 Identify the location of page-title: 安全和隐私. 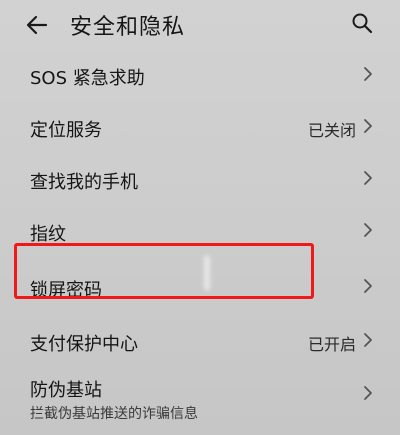
(128, 27).